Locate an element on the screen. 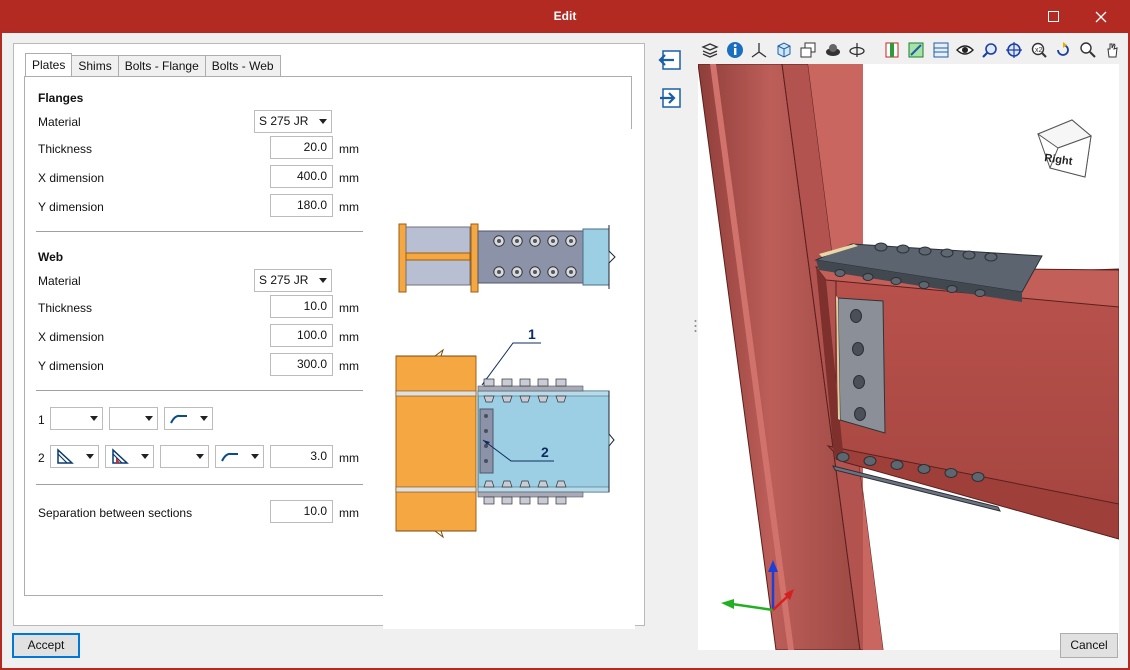  weld-row-1-label: 1 is located at coordinates (41, 420).